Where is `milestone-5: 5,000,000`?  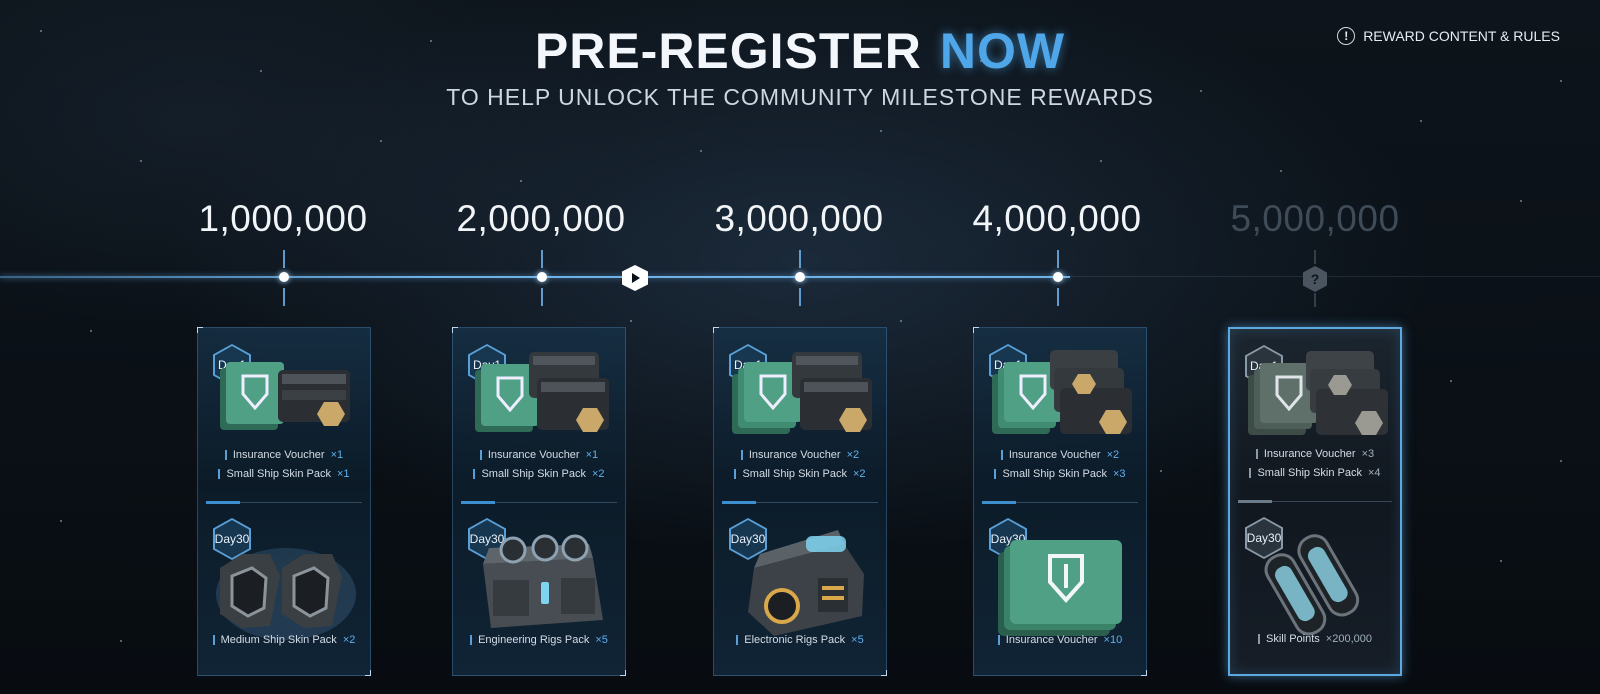 milestone-5: 5,000,000 is located at coordinates (1315, 218).